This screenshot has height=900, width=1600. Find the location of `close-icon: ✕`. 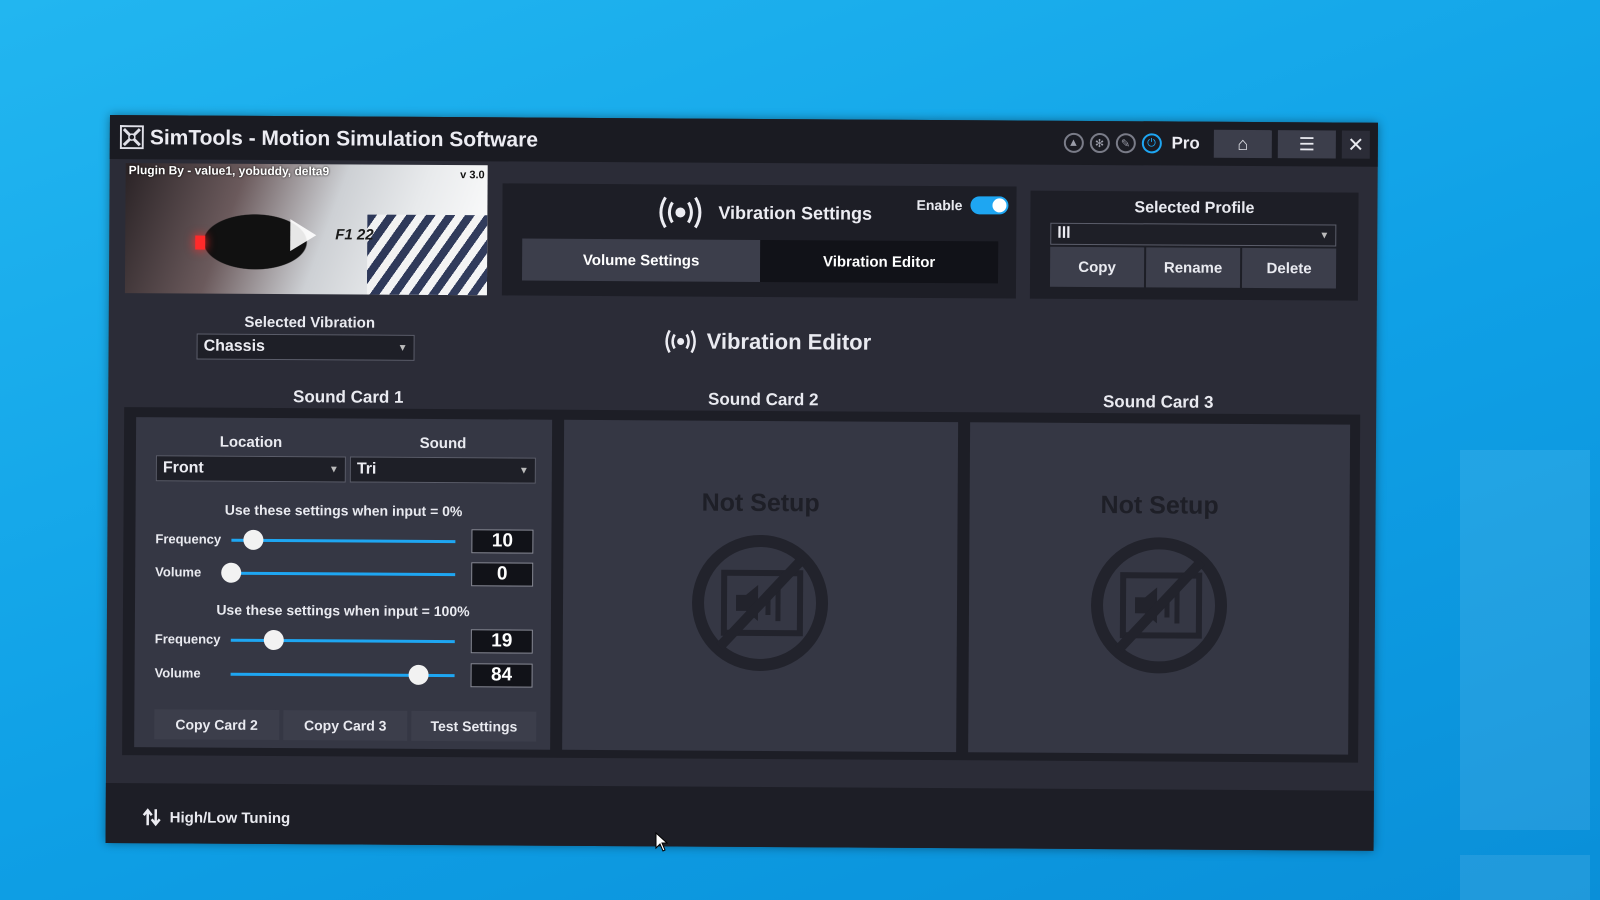

close-icon: ✕ is located at coordinates (1356, 145).